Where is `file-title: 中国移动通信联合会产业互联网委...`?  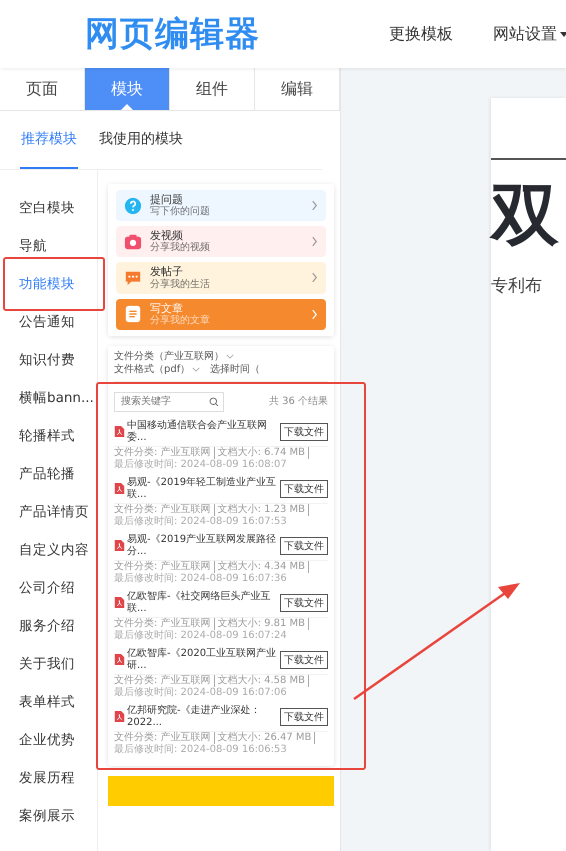
file-title: 中国移动通信联合会产业互联网委... is located at coordinates (202, 432).